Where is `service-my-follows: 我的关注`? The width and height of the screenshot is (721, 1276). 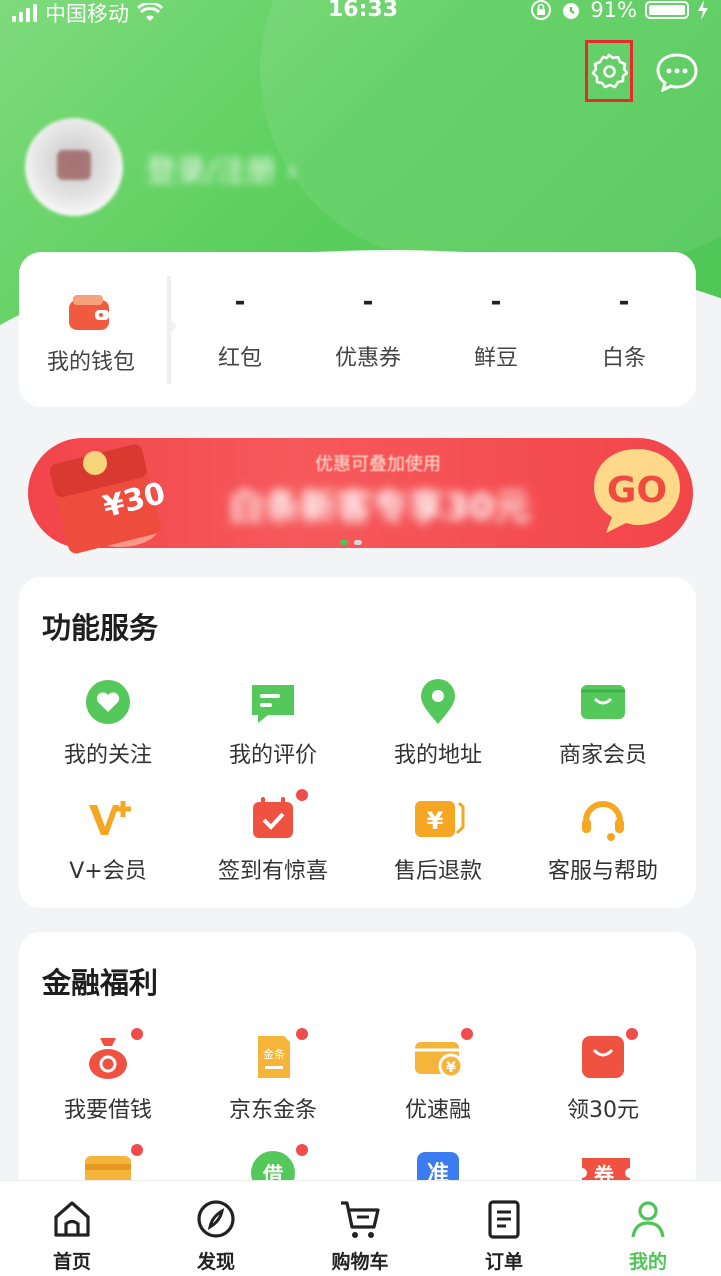
service-my-follows: 我的关注 is located at coordinates (108, 723).